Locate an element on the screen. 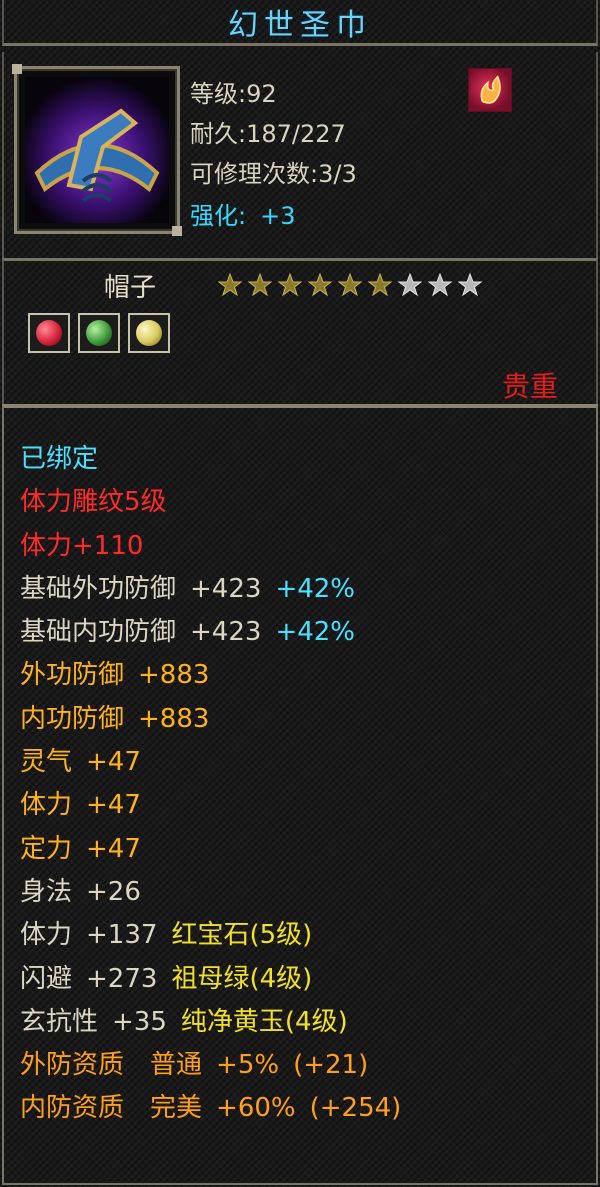 This screenshot has width=600, height=1187. stamina-attr: 体力 +47 is located at coordinates (210, 805).